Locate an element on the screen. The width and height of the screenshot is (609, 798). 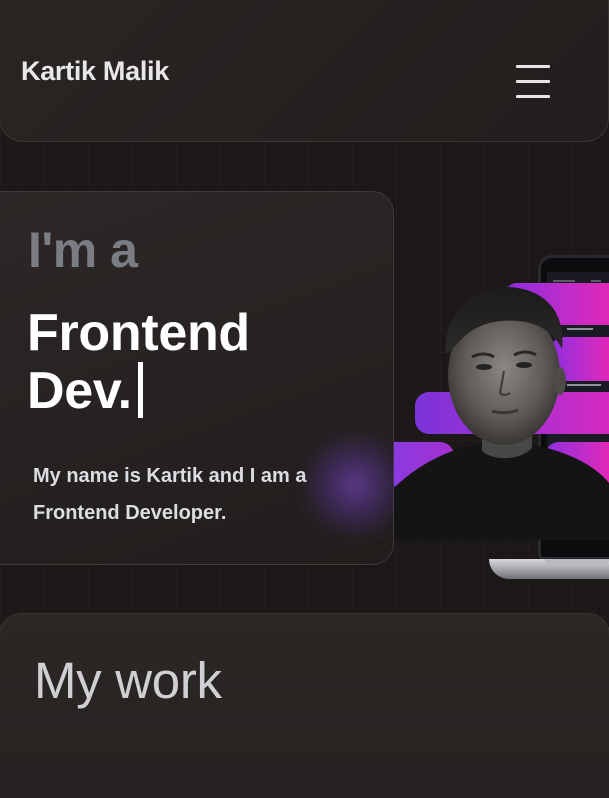
hero-role-line2: Dev. is located at coordinates (79, 391).